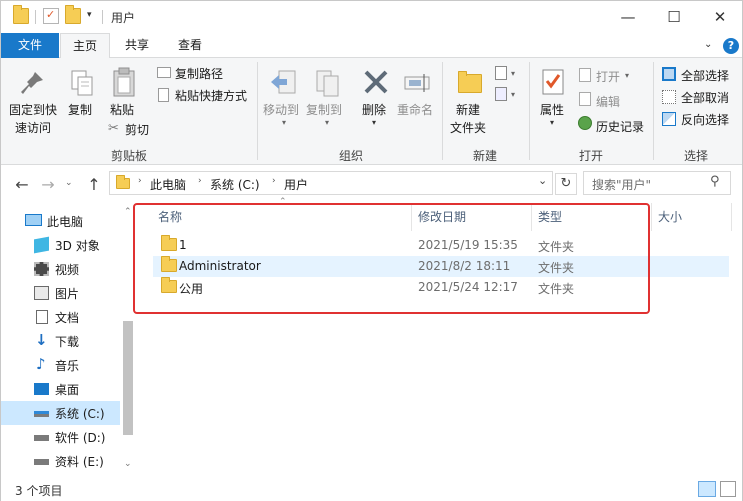 This screenshot has height=501, width=743. I want to click on help-icon: ?, so click(731, 46).